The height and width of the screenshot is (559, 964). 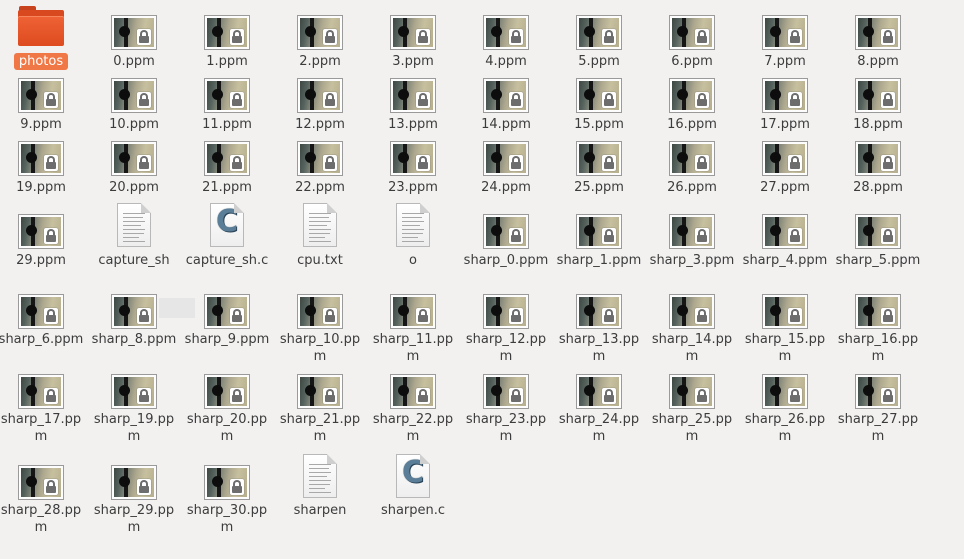 I want to click on file-item: 29.ppm, so click(x=43, y=241).